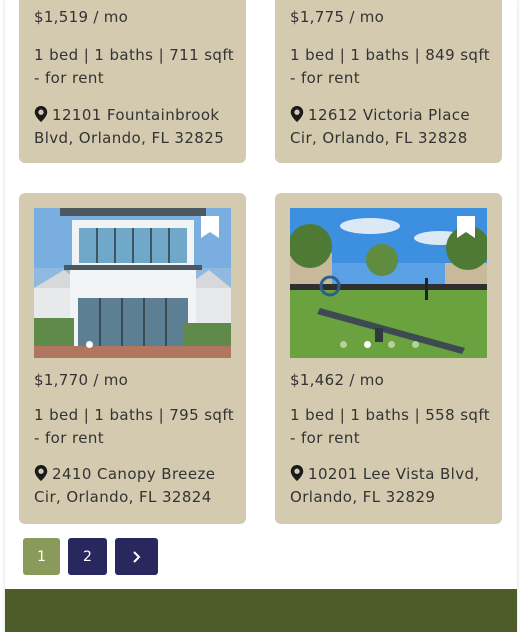  I want to click on listing-details: 1 bed | 1 baths | 795 sqft - for rent, so click(134, 426).